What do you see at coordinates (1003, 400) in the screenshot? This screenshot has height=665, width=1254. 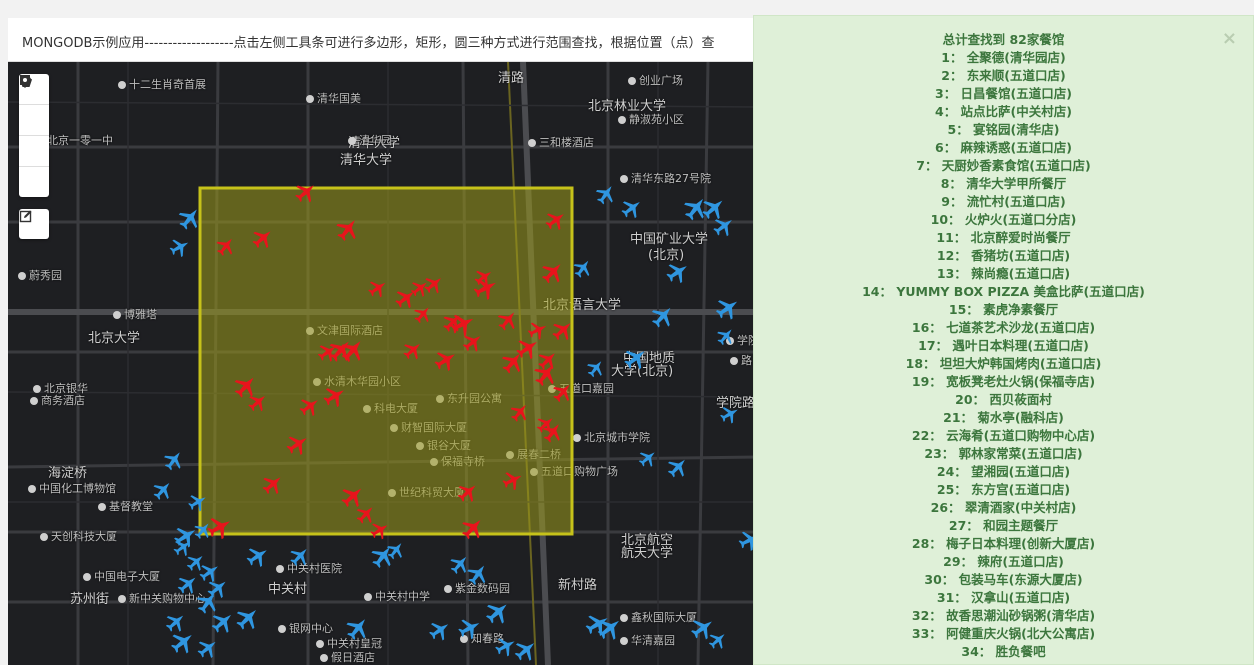 I see `result-item: 20： 西贝莜面村` at bounding box center [1003, 400].